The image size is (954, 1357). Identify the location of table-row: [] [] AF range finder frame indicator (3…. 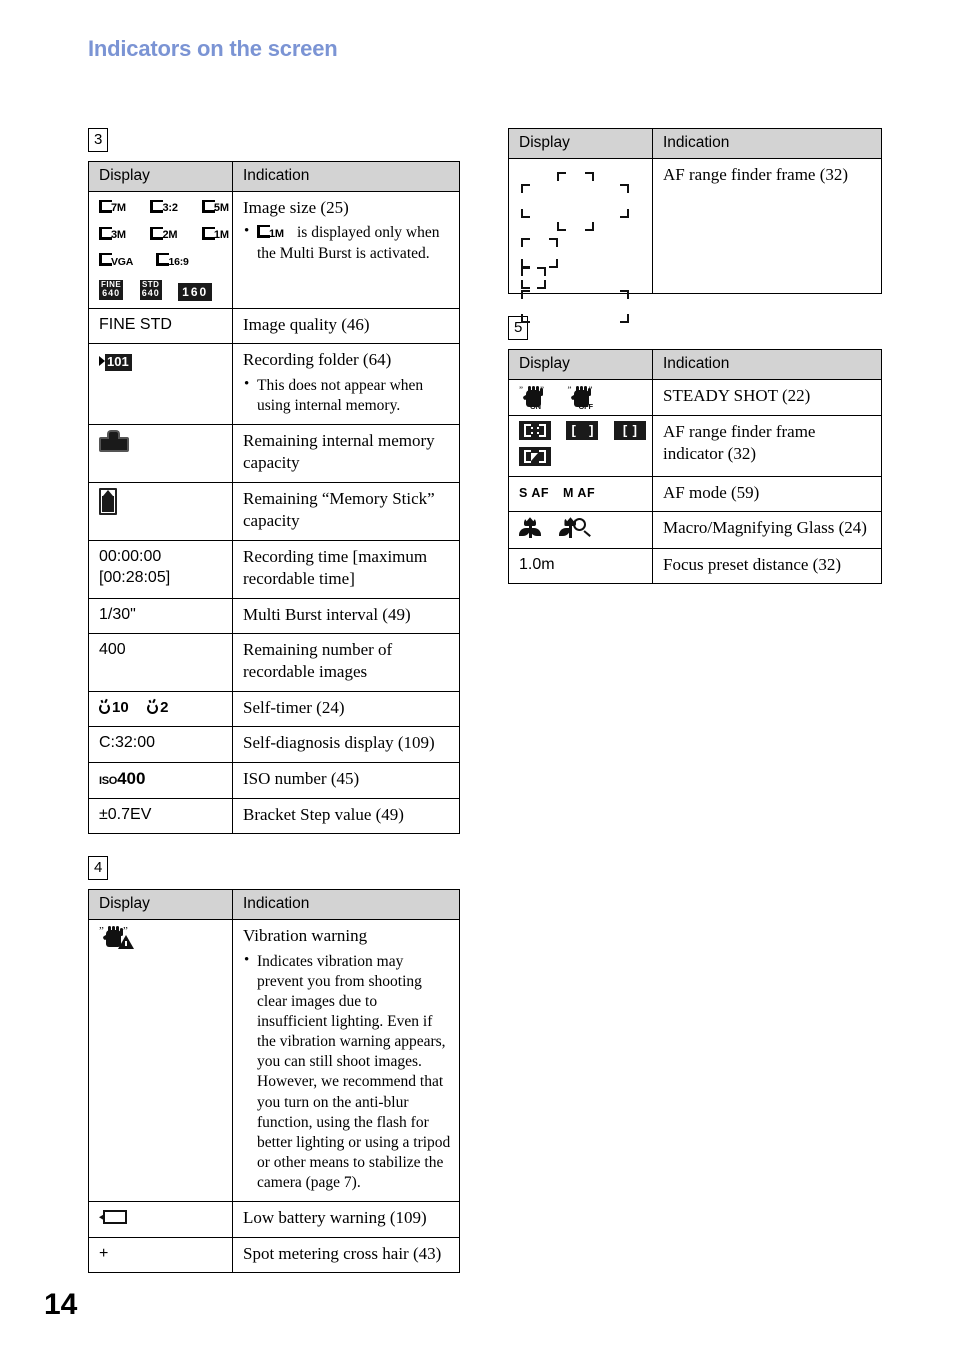
(695, 445).